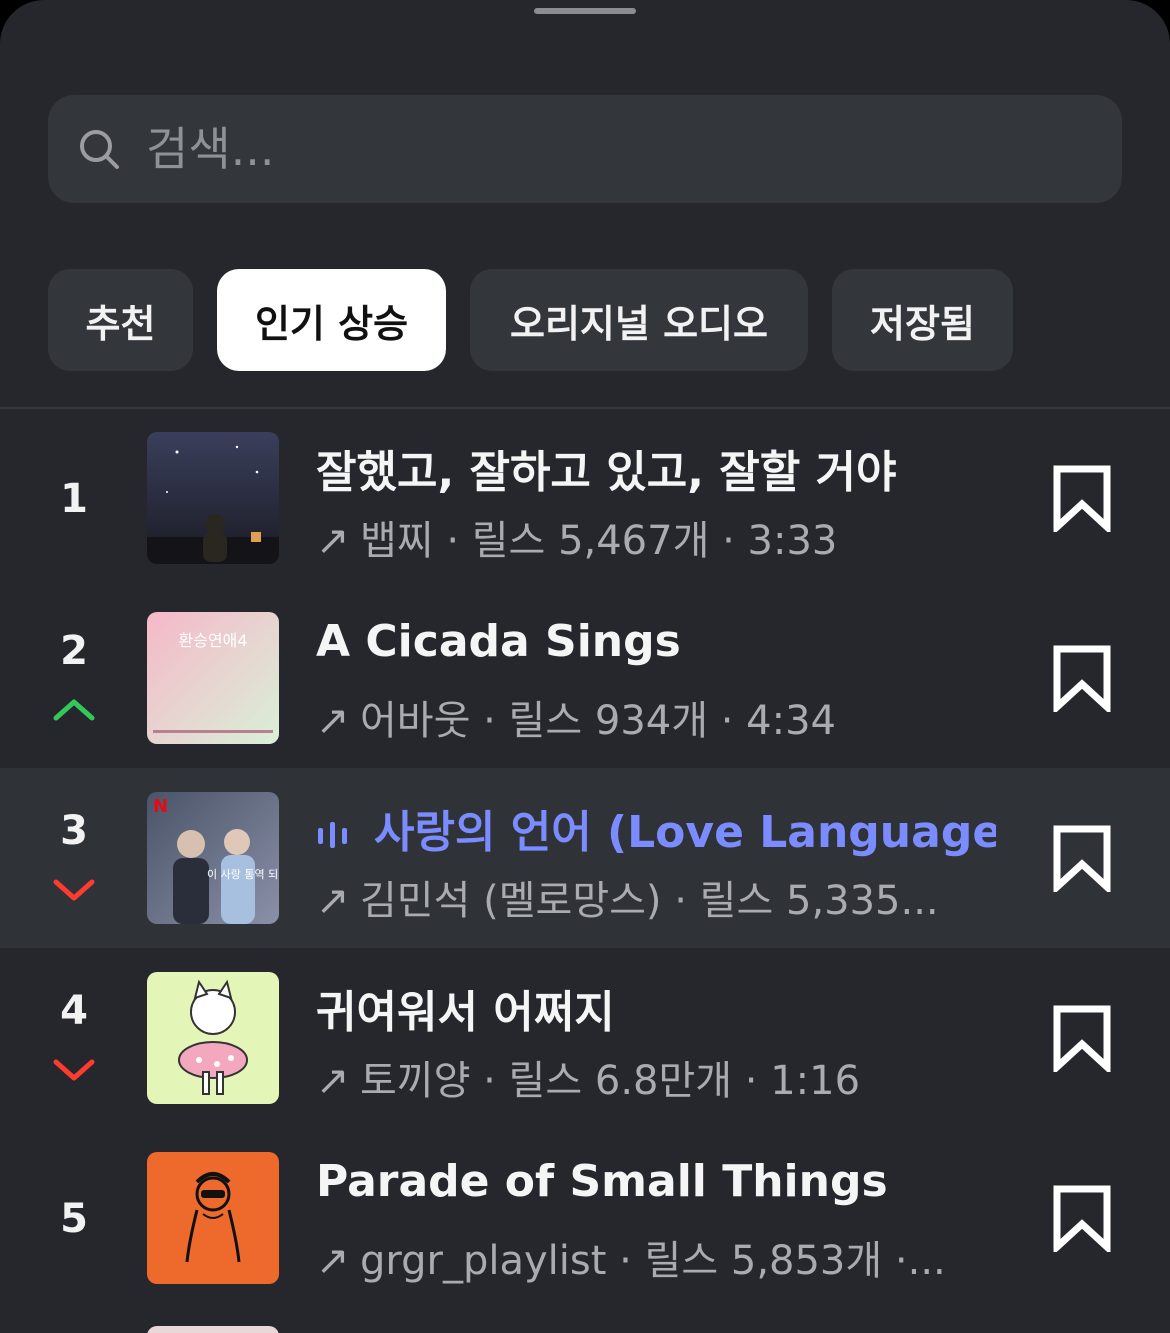 This screenshot has width=1170, height=1333. I want to click on sheet-grabber, so click(585, 11).